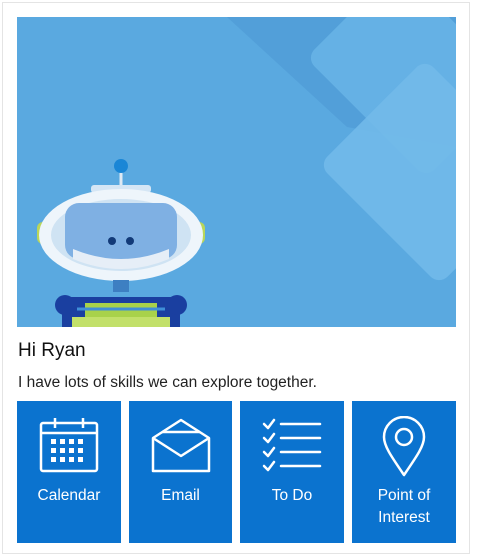  What do you see at coordinates (180, 495) in the screenshot?
I see `email-label: Email` at bounding box center [180, 495].